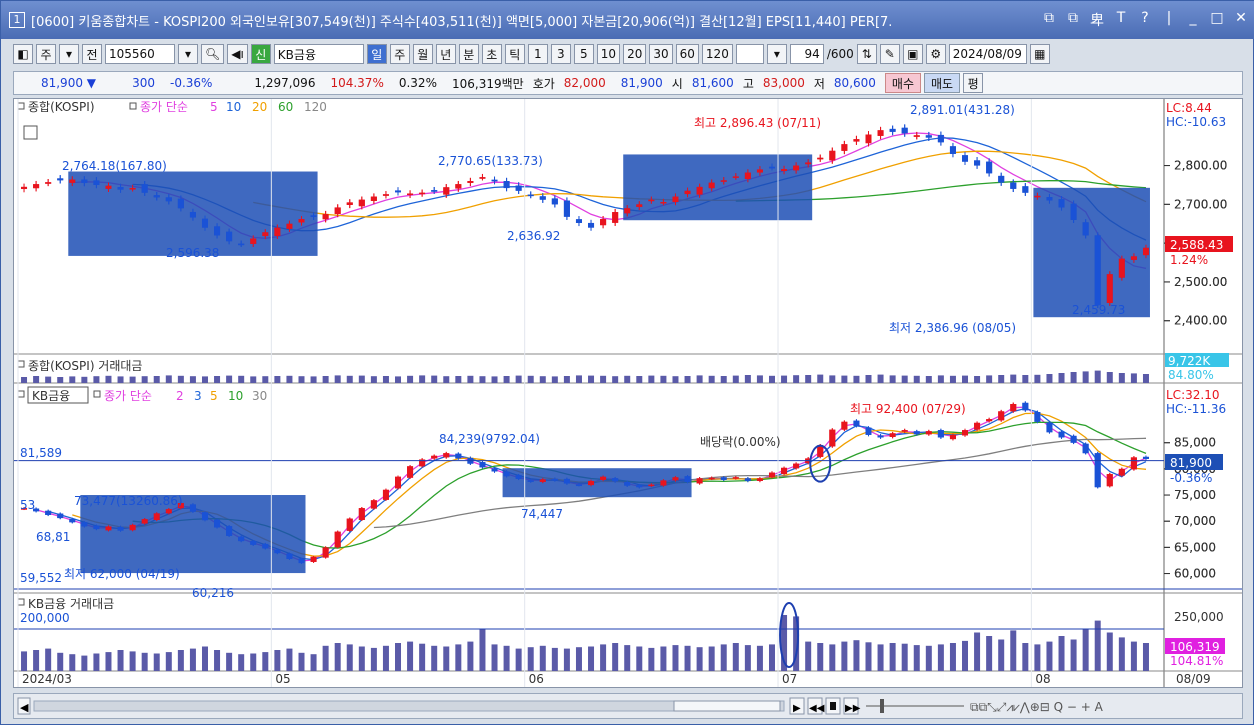 This screenshot has height=725, width=1254. I want to click on tile-icon: ⧉, so click(1073, 20).